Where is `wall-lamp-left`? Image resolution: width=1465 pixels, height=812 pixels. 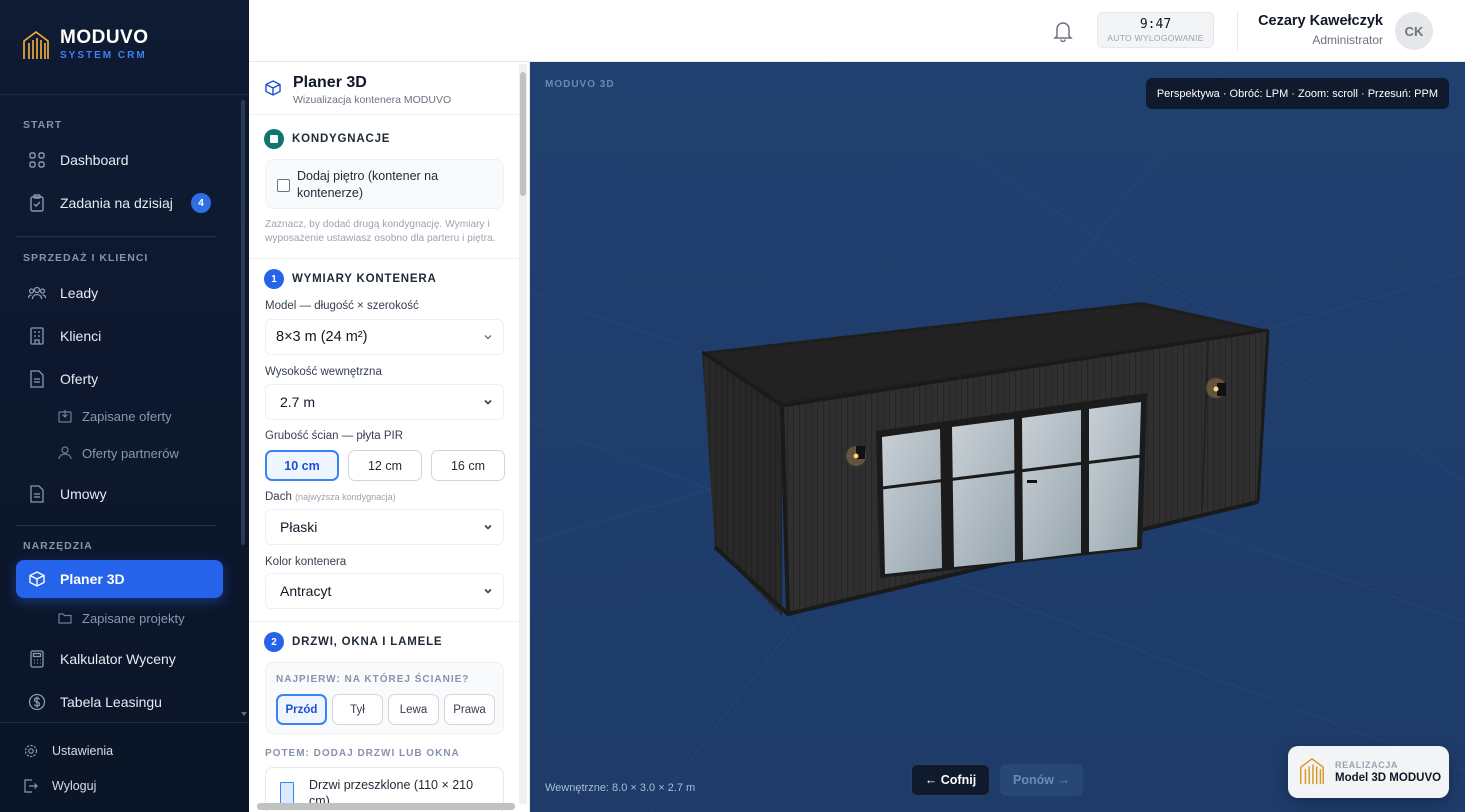
wall-lamp-left is located at coordinates (856, 456).